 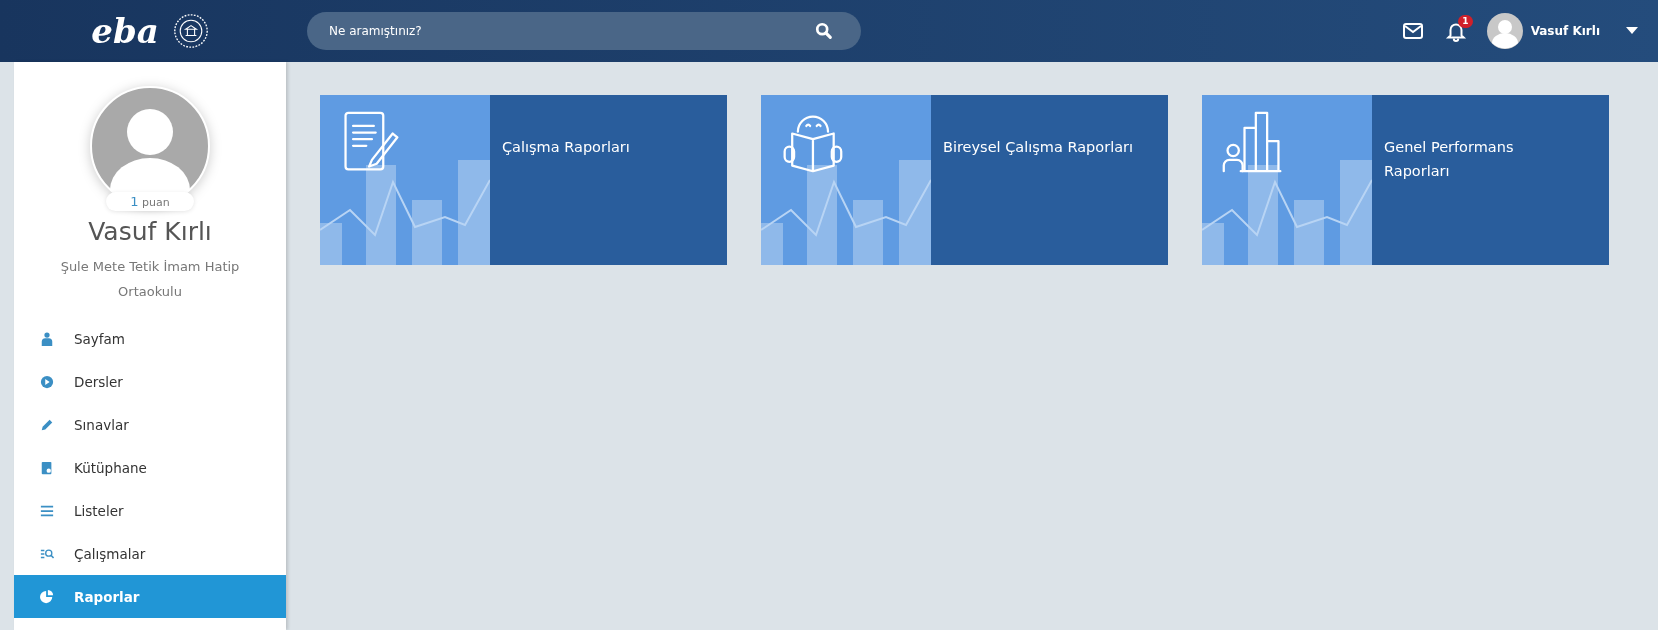 What do you see at coordinates (150, 381) in the screenshot?
I see `sidebar-item: Dersler` at bounding box center [150, 381].